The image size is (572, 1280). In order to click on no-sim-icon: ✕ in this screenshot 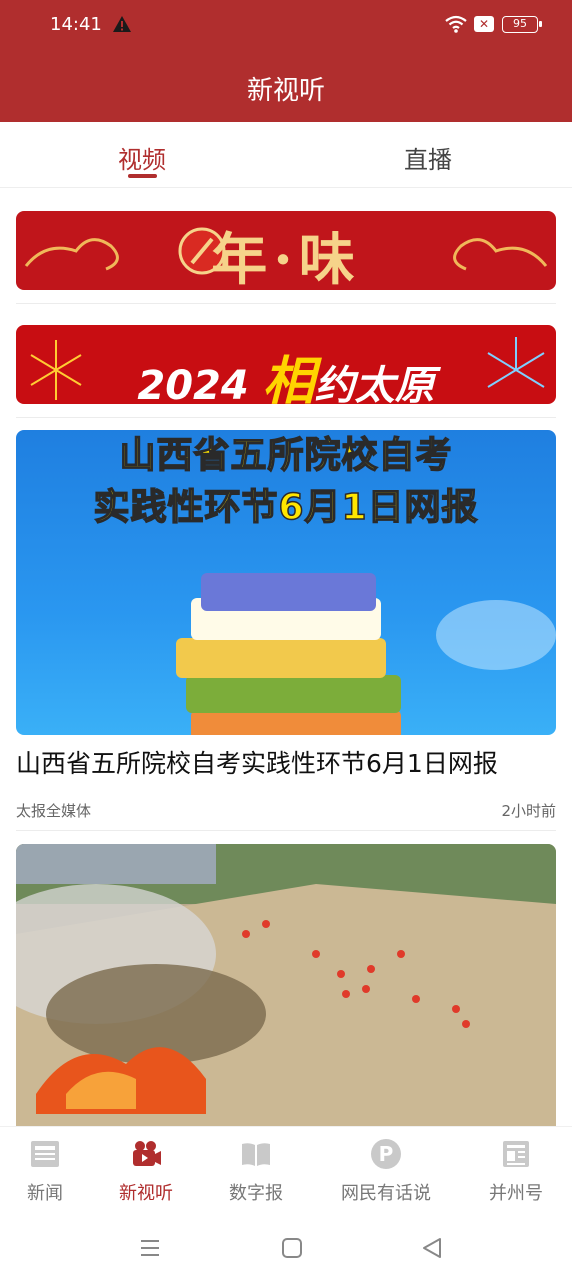, I will do `click(484, 24)`.